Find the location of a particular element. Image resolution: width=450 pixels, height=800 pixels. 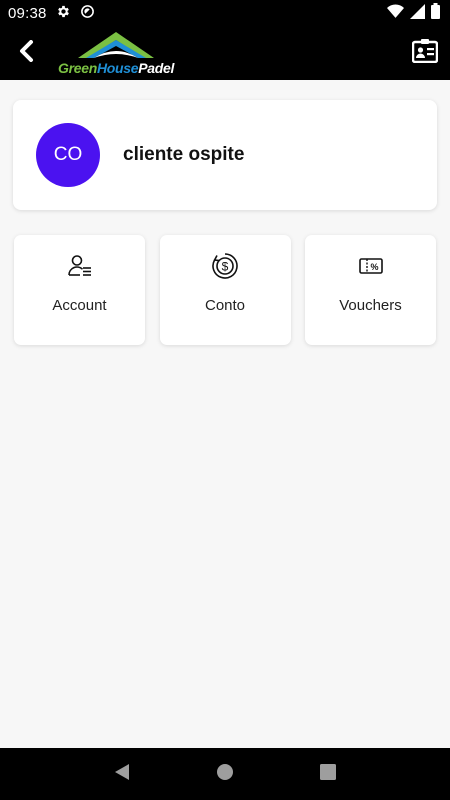

gear-icon is located at coordinates (63, 13).